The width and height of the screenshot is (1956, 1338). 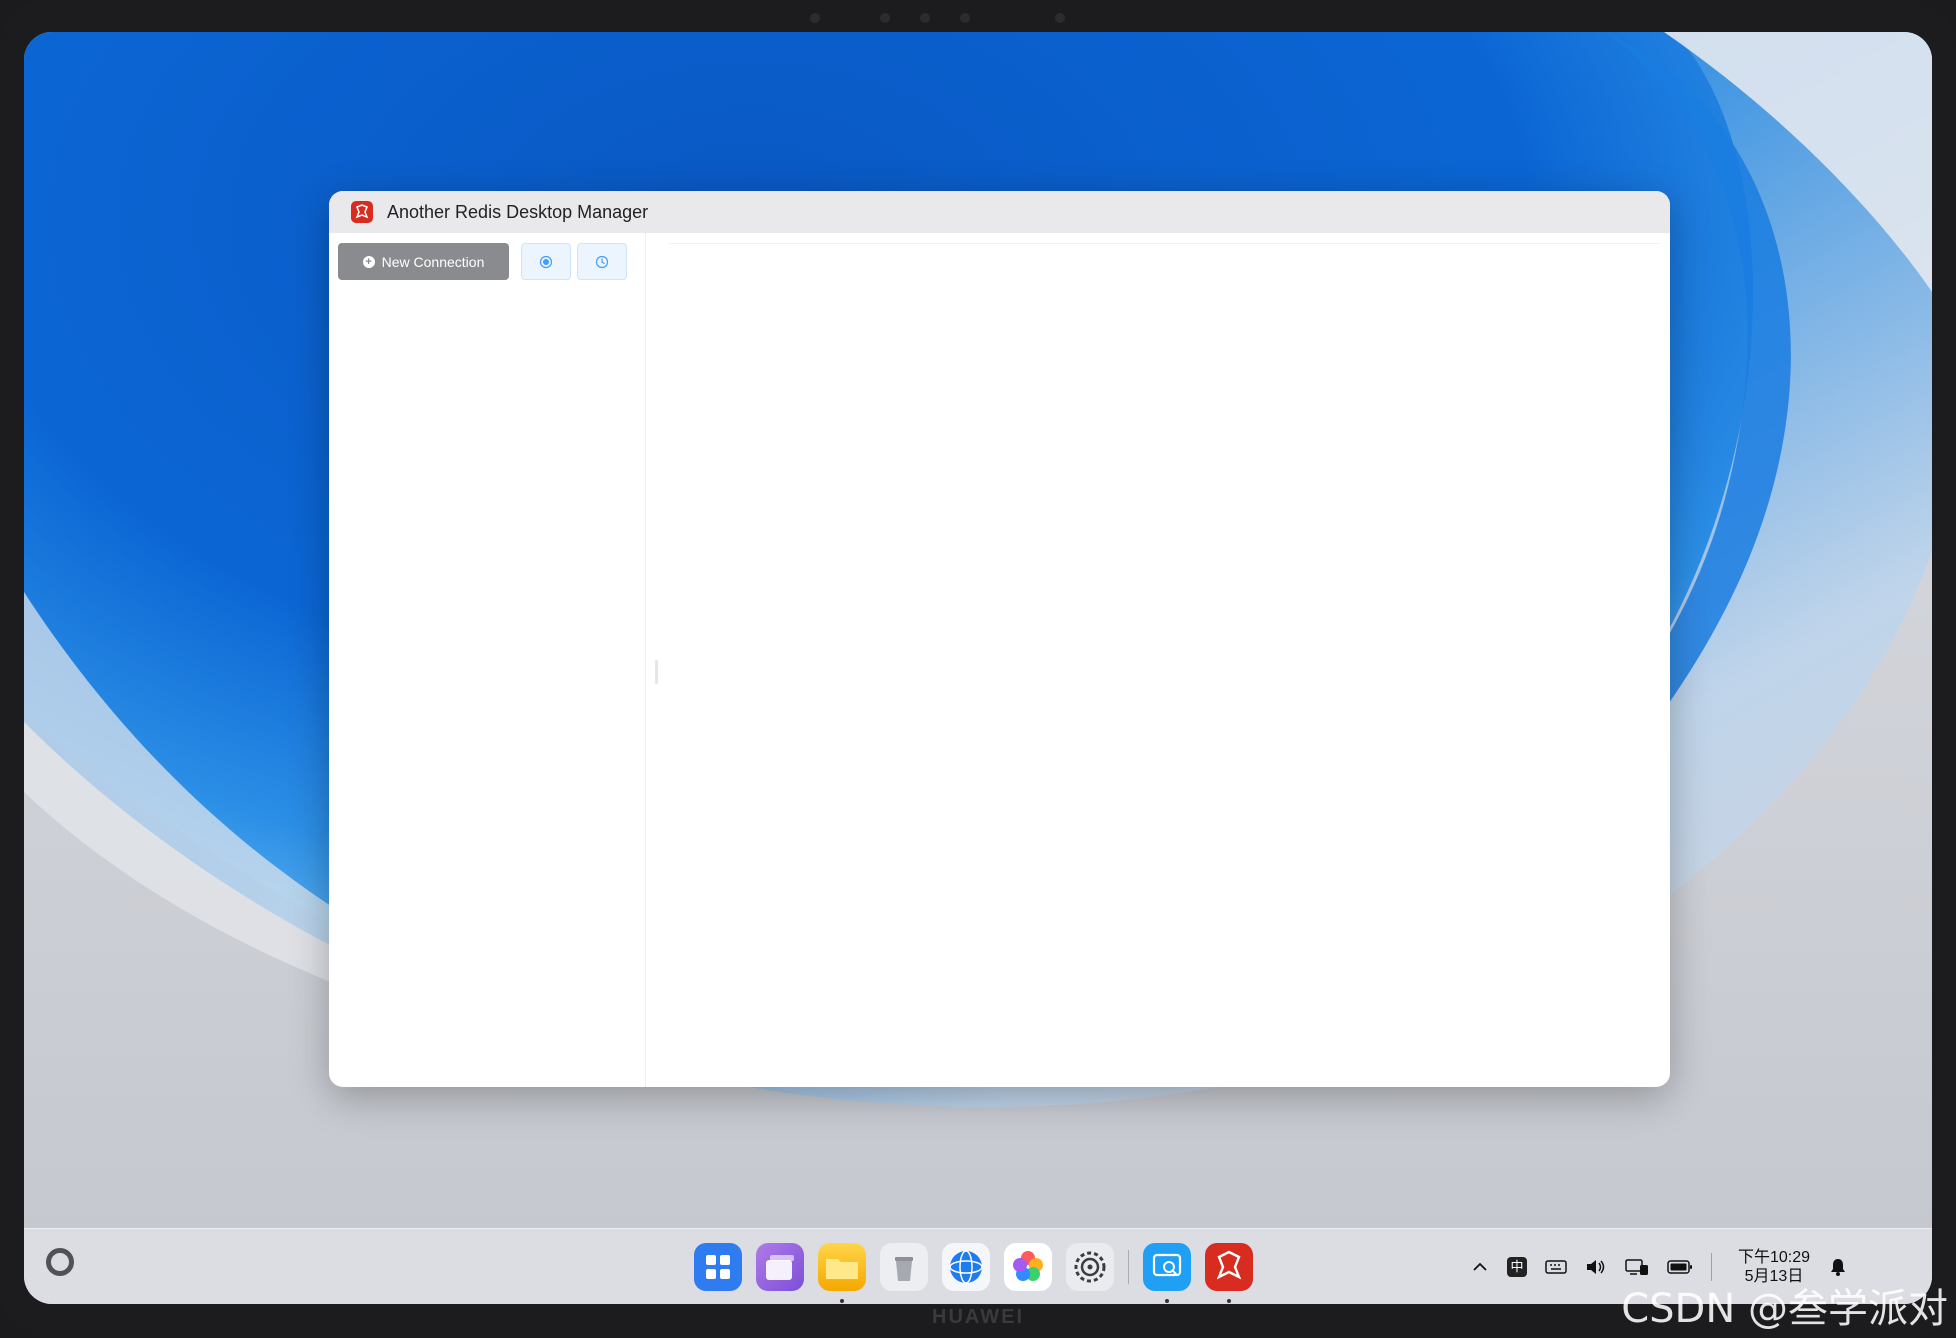 What do you see at coordinates (904, 1267) in the screenshot?
I see `trash-icon` at bounding box center [904, 1267].